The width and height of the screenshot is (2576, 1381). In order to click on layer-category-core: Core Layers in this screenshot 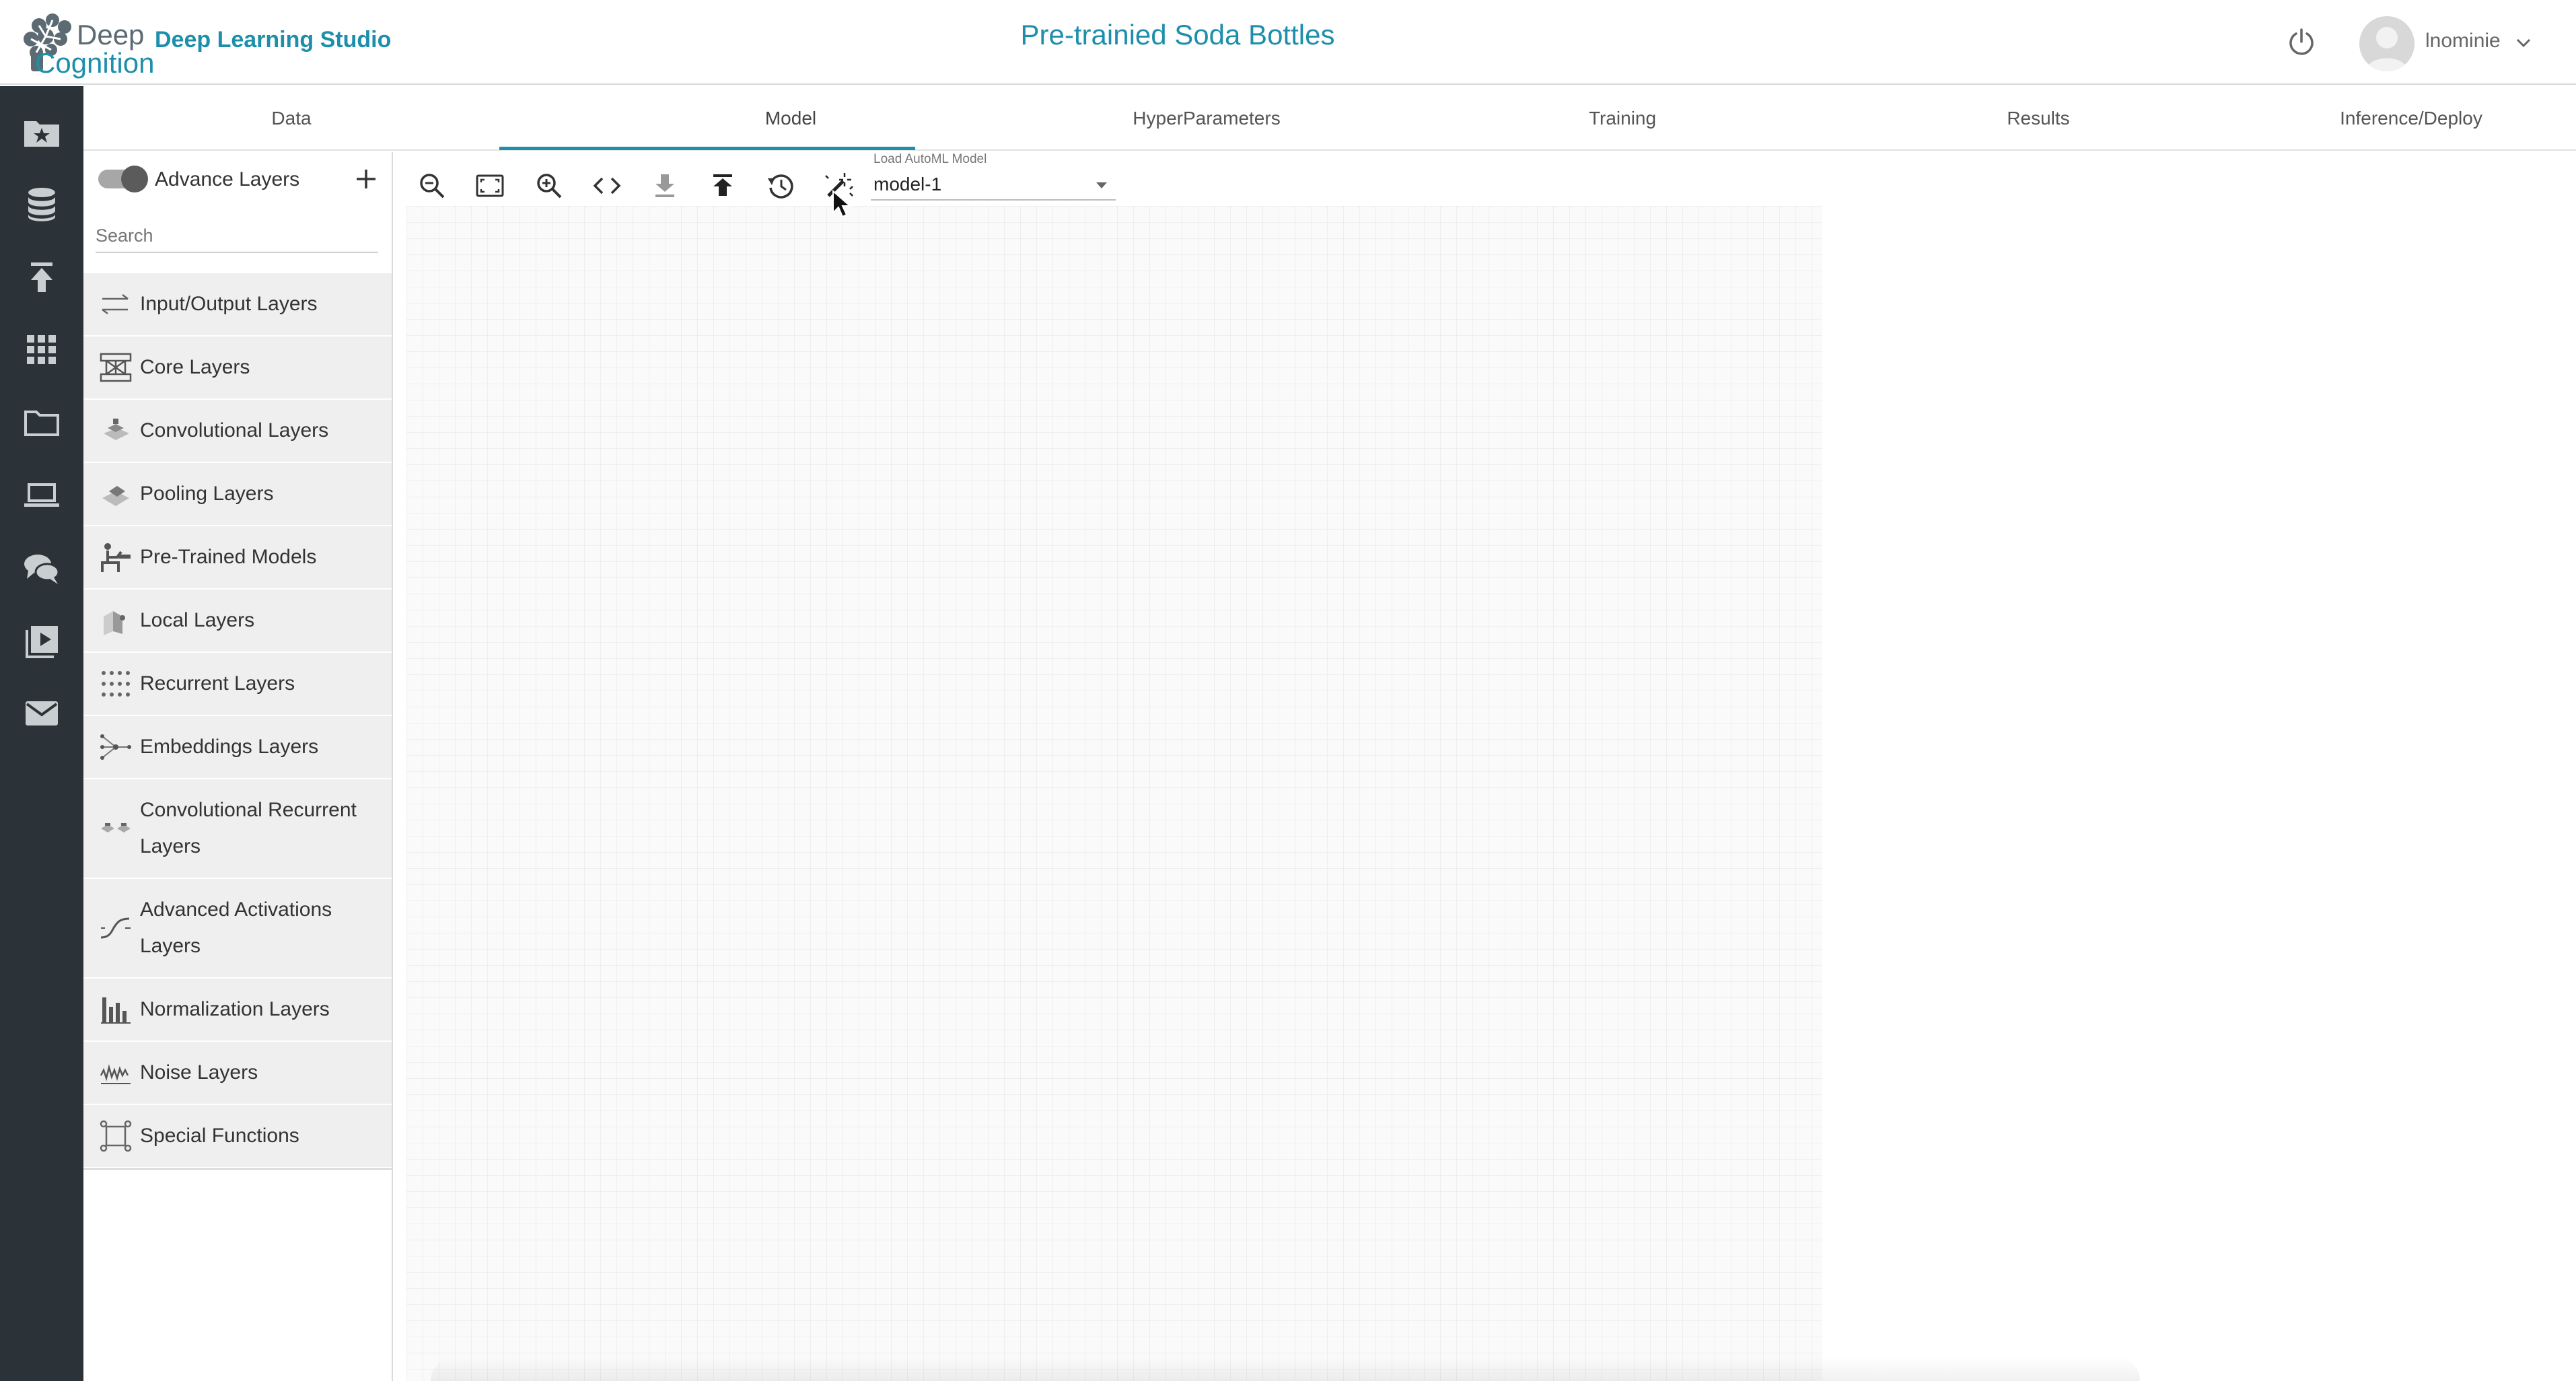, I will do `click(237, 369)`.